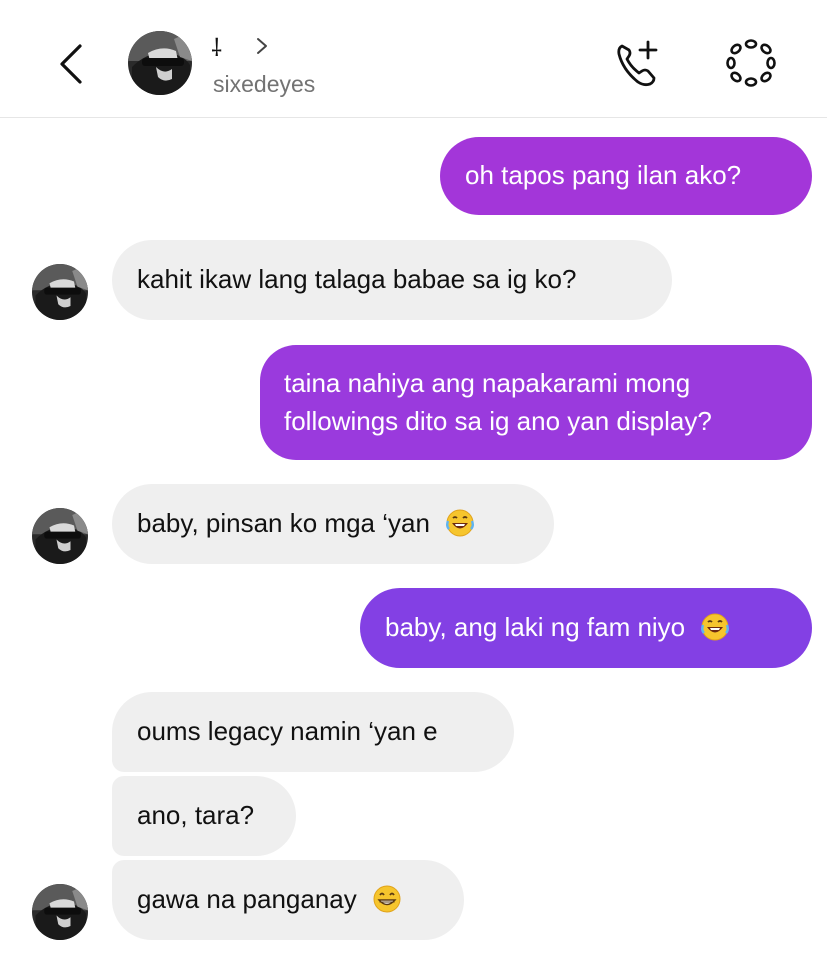 The image size is (827, 953). I want to click on display-name-text: ⸸, so click(217, 48).